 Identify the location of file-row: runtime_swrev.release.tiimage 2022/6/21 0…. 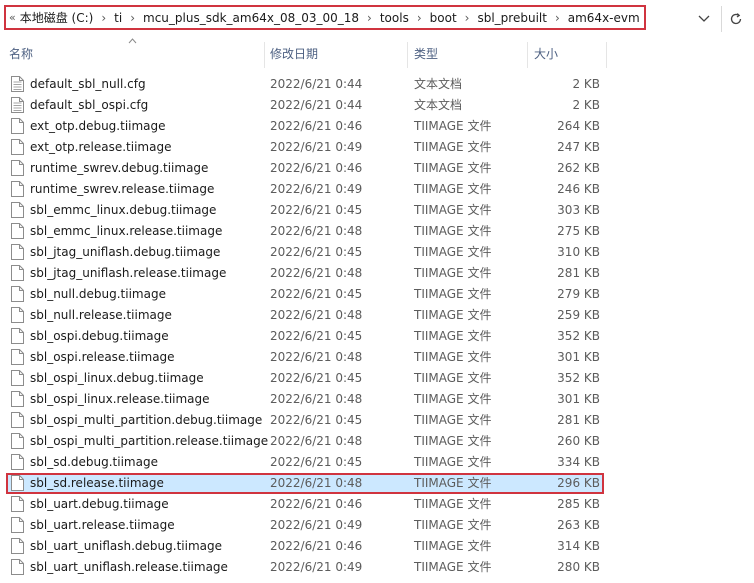
(377, 189).